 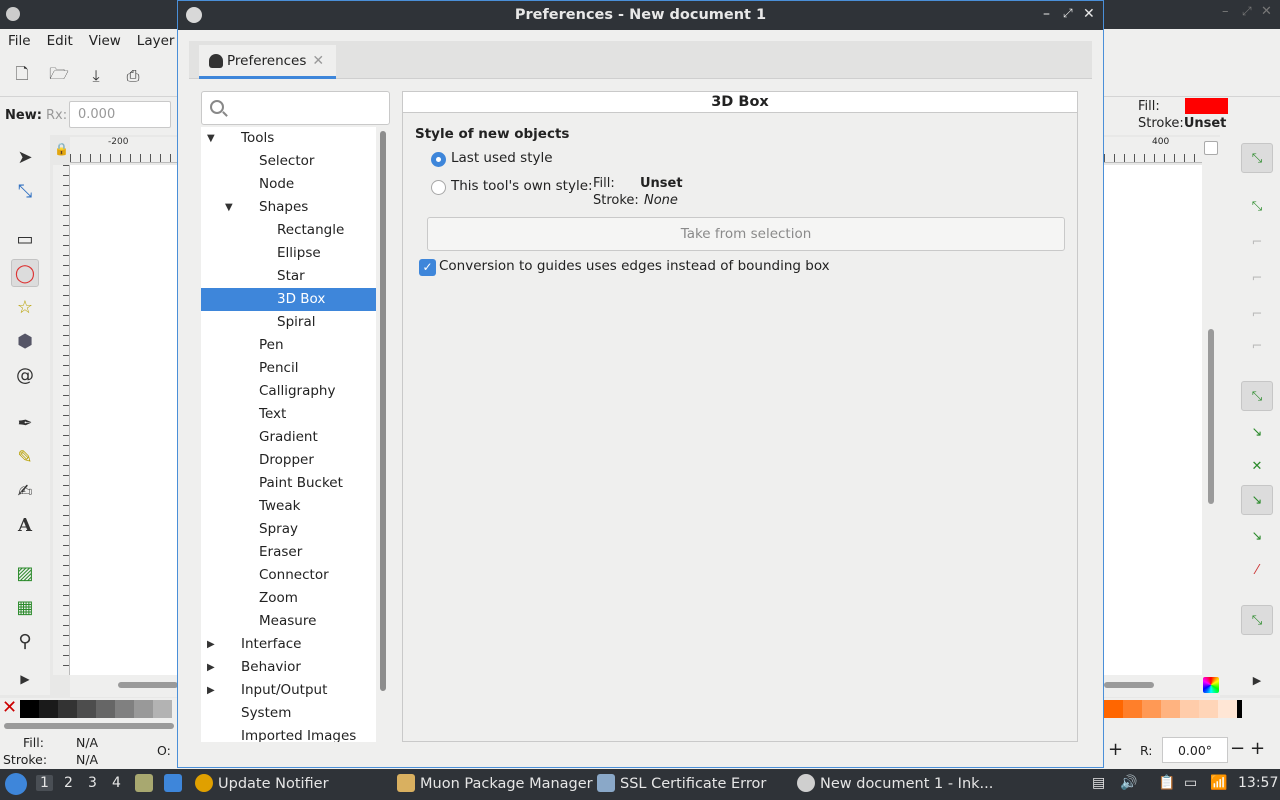 What do you see at coordinates (25, 307) in the screenshot?
I see `star-tool-icon: ☆` at bounding box center [25, 307].